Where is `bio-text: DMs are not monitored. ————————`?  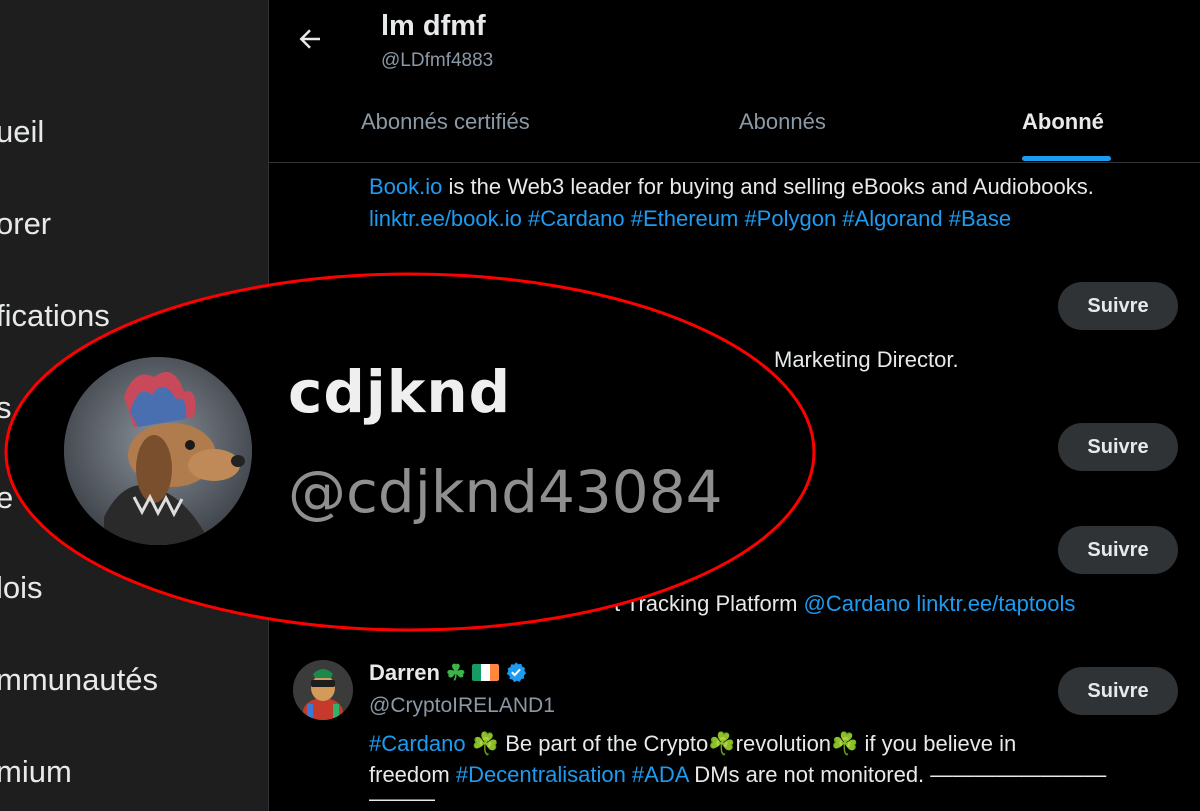 bio-text: DMs are not monitored. ———————— is located at coordinates (897, 774).